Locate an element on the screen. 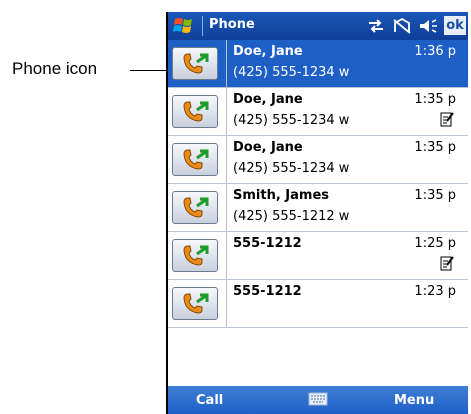 The image size is (471, 414). call-time: 1:23 p is located at coordinates (435, 291).